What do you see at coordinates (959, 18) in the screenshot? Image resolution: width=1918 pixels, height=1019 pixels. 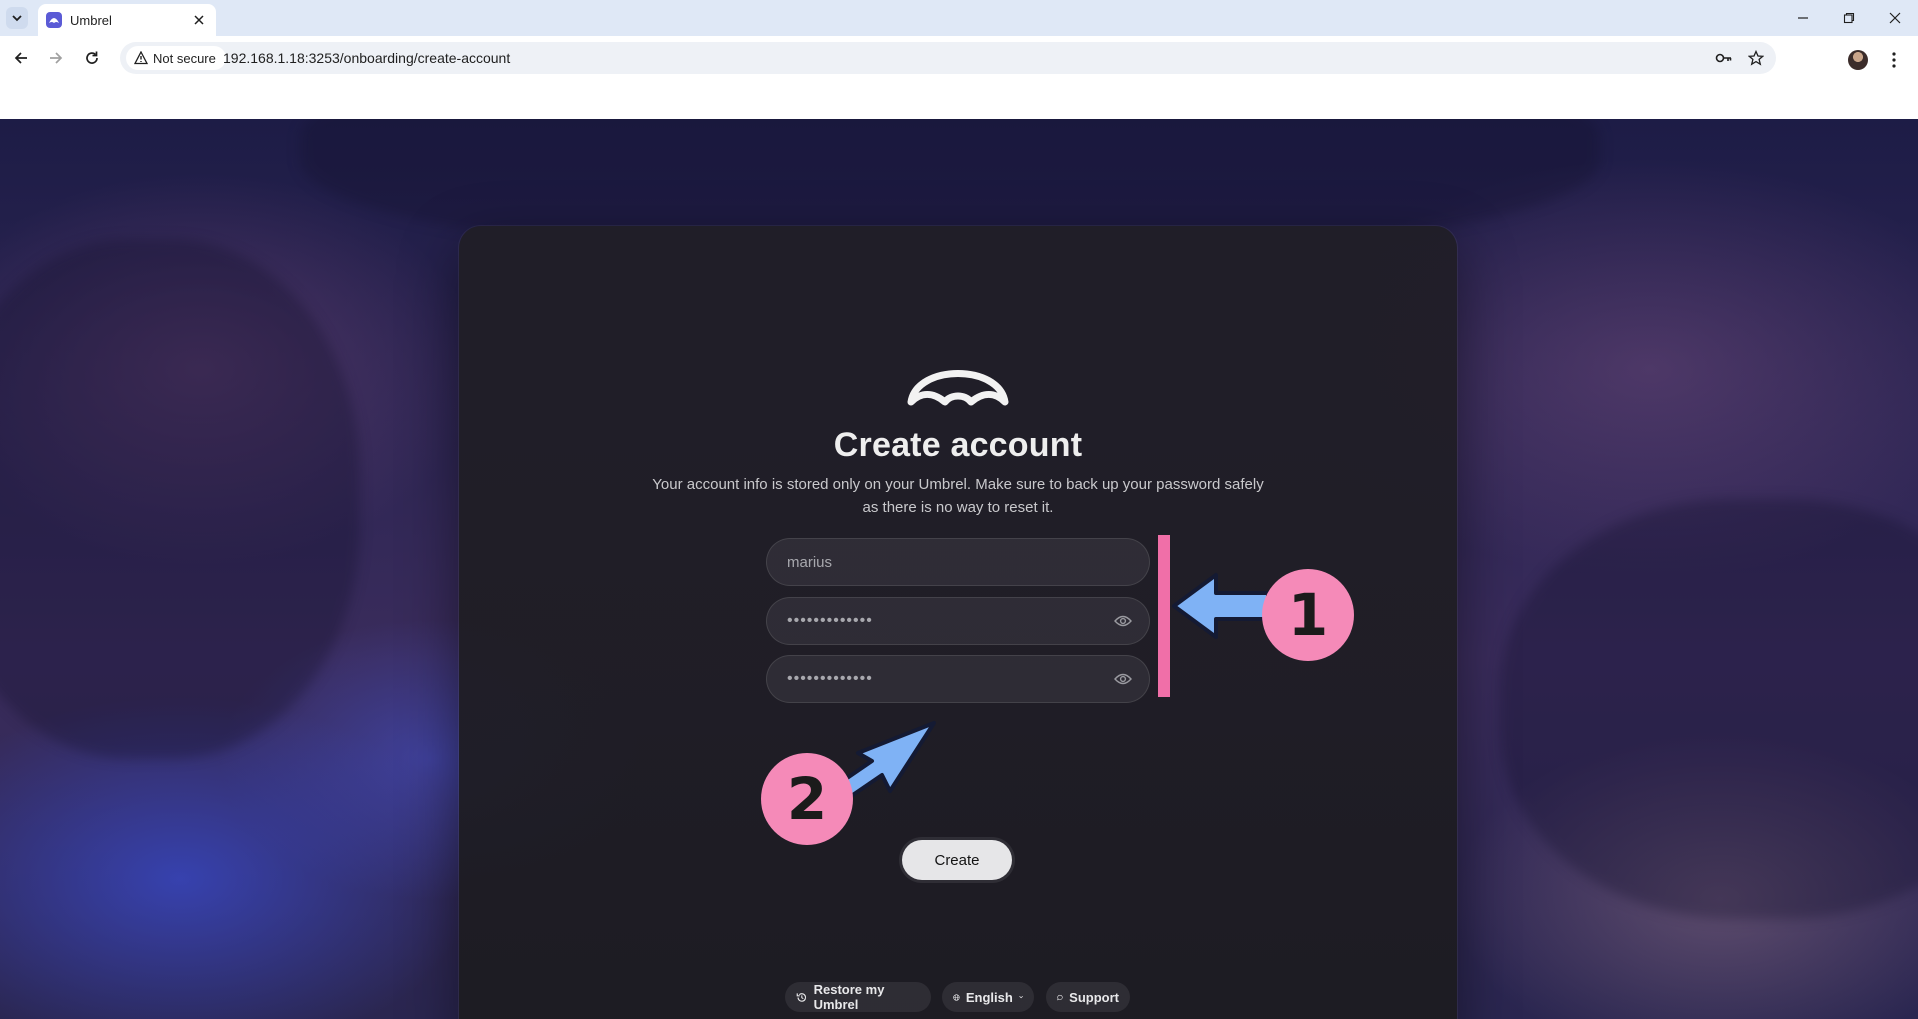 I see `browser-tabstrip: Umbrel` at bounding box center [959, 18].